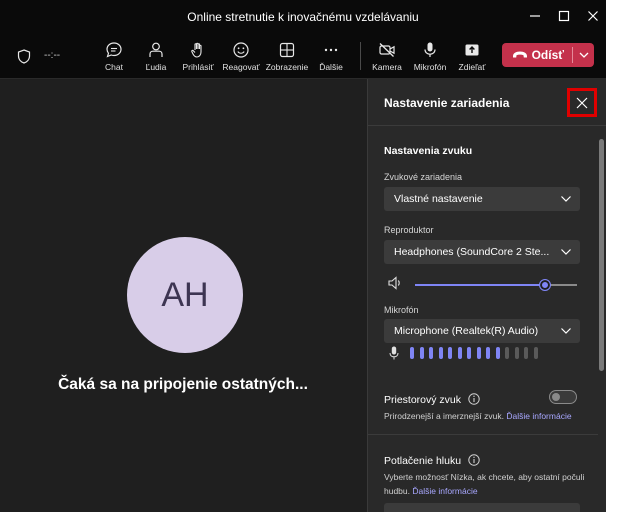 This screenshot has width=617, height=515. I want to click on speaker-volume-icon, so click(395, 285).